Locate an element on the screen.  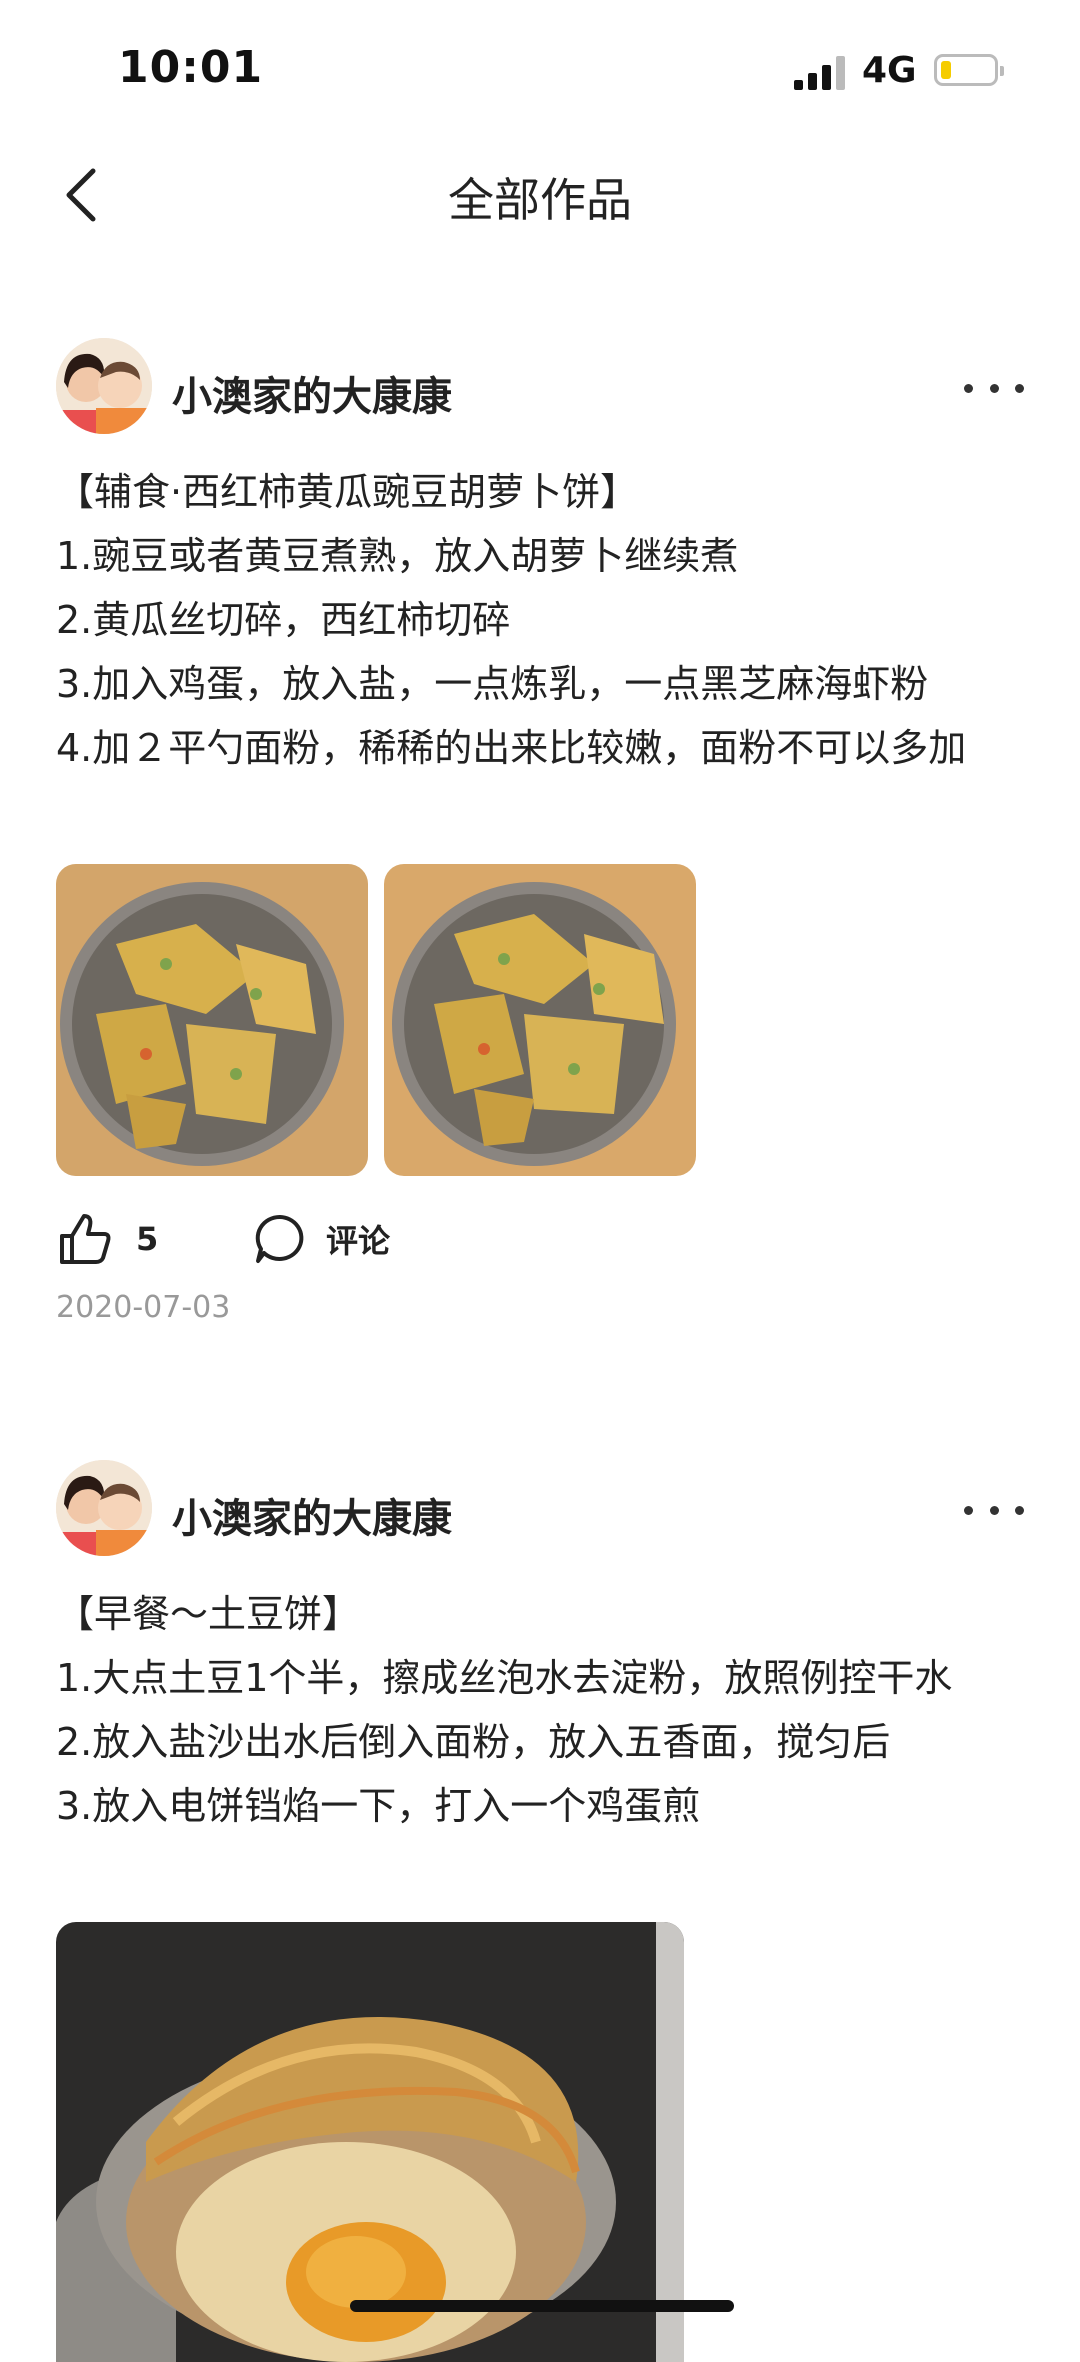
signal-icon is located at coordinates (821, 73).